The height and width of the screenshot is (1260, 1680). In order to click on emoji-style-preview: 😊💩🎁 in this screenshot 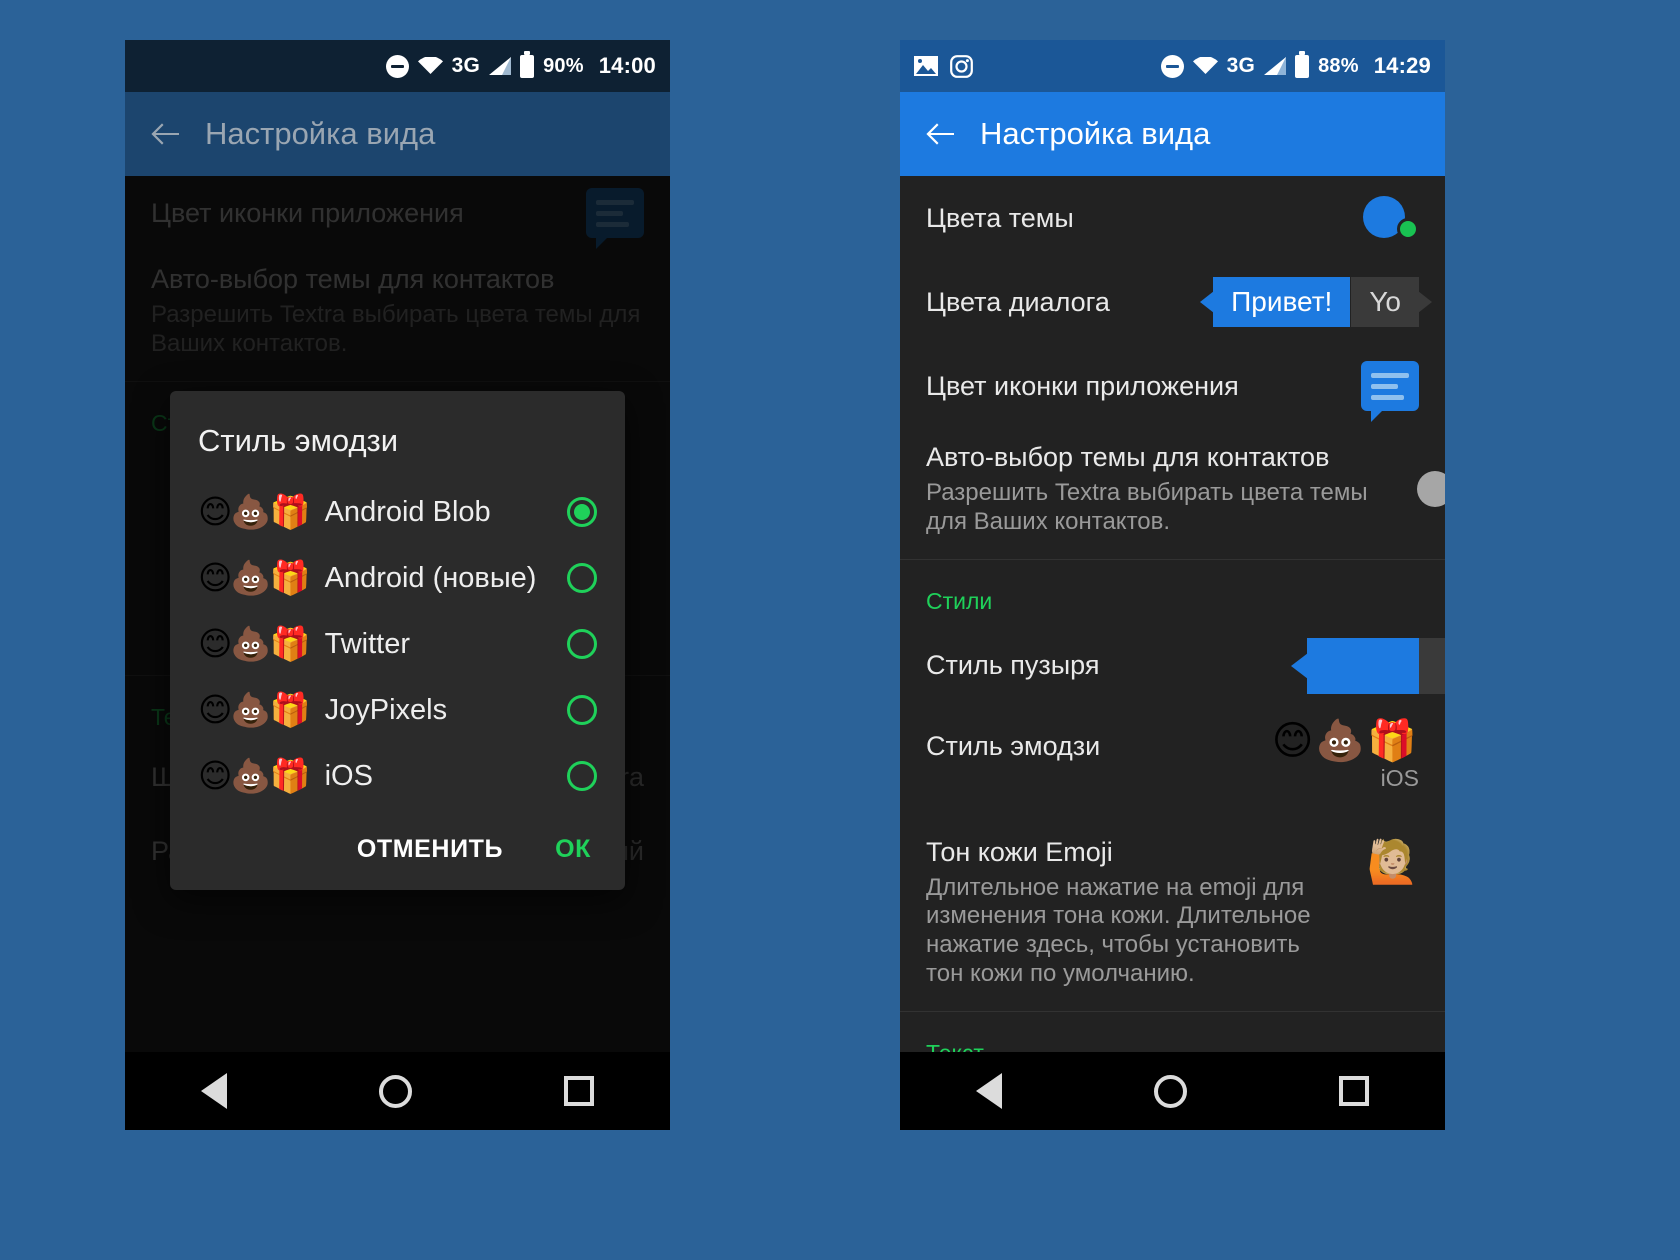, I will do `click(1345, 741)`.